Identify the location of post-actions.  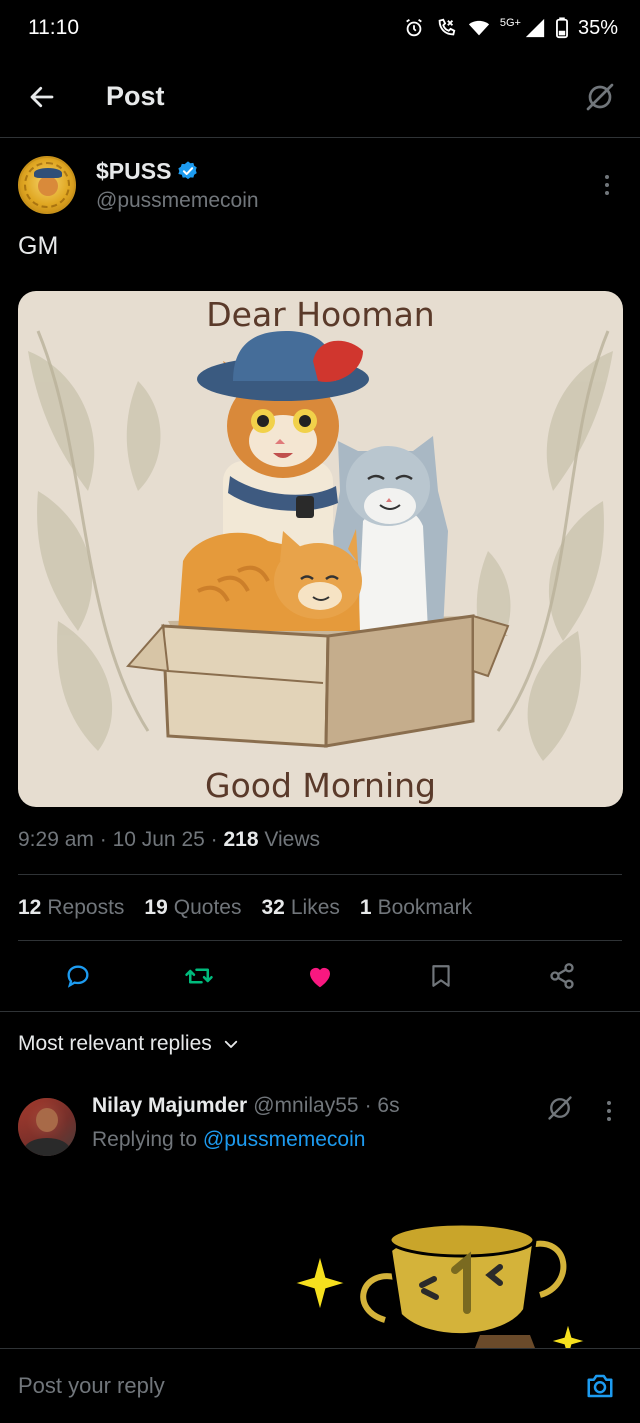
(320, 976).